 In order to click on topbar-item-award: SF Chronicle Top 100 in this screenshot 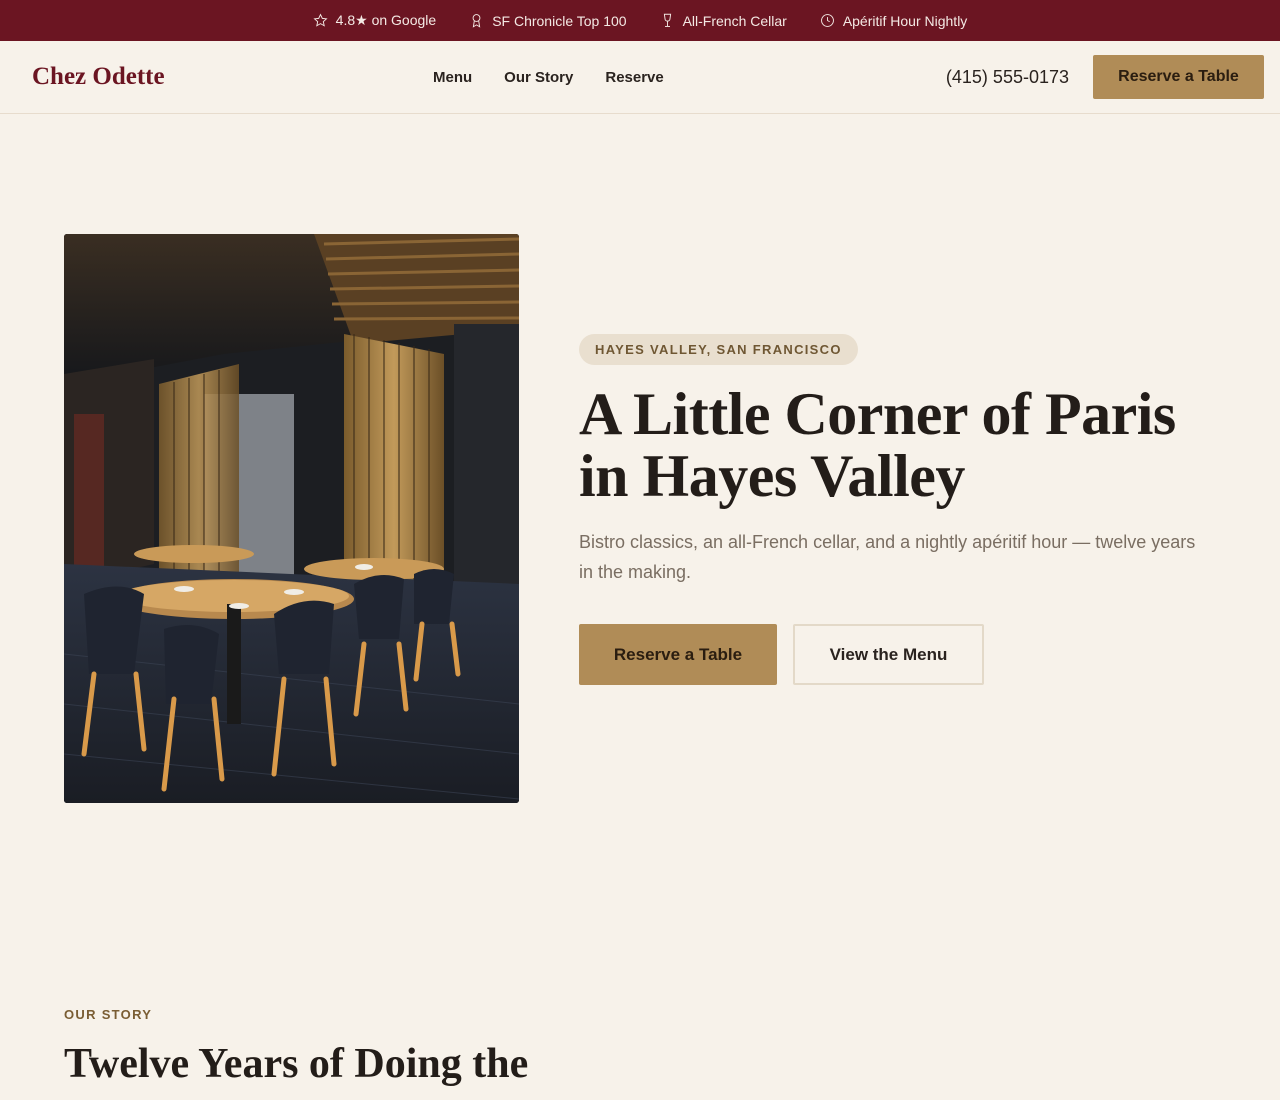, I will do `click(548, 20)`.